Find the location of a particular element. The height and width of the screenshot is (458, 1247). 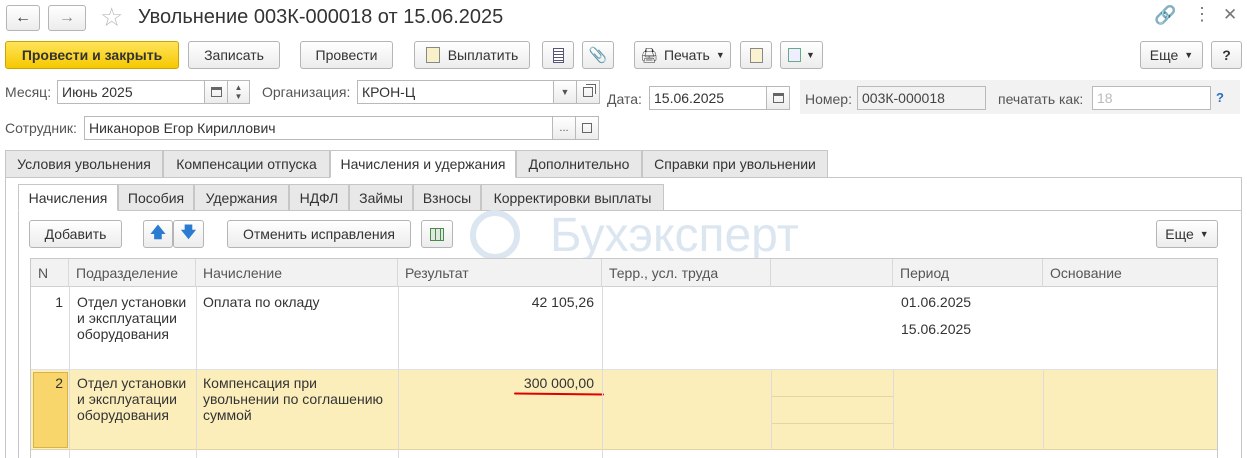

calendar-button is located at coordinates (216, 92).